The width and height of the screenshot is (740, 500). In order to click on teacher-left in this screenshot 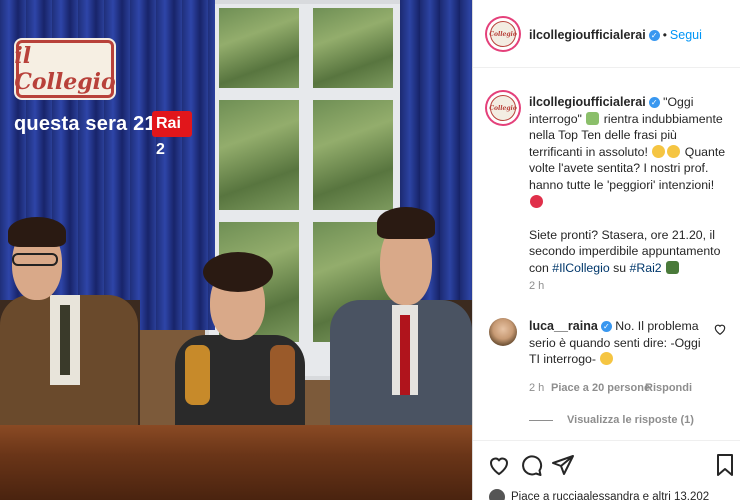, I will do `click(70, 325)`.